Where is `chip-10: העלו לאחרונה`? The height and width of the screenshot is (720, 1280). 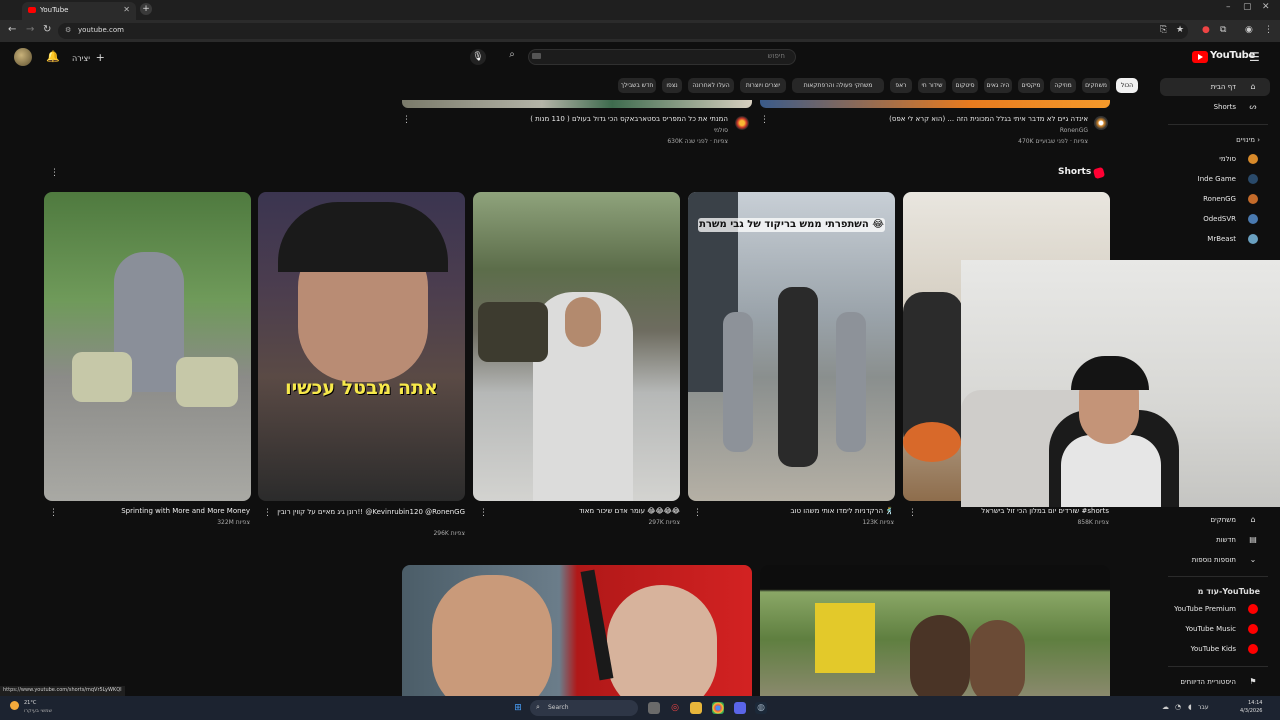 chip-10: העלו לאחרונה is located at coordinates (711, 85).